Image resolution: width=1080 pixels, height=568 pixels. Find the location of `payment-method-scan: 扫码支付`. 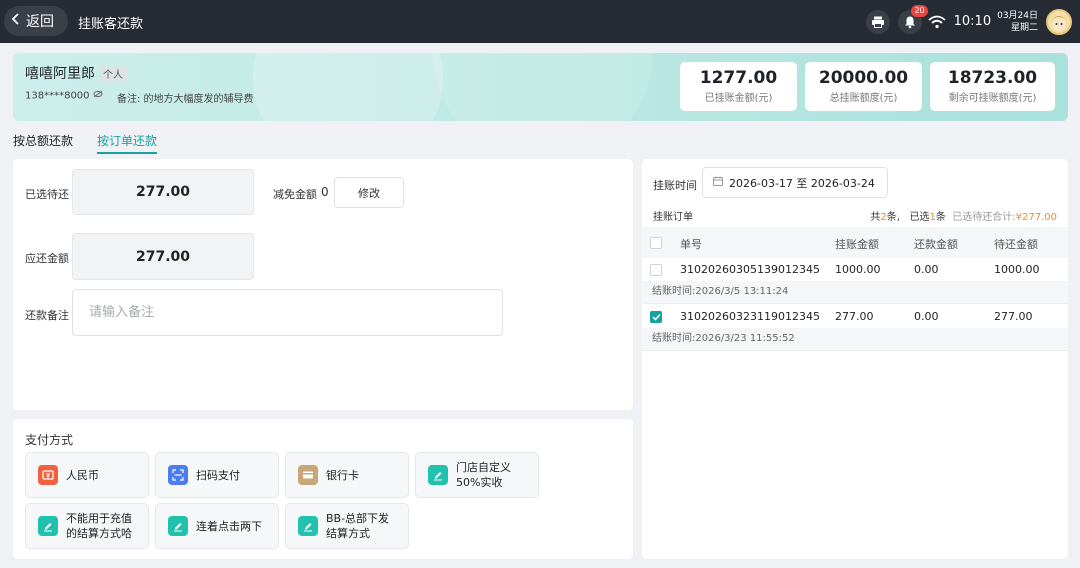

payment-method-scan: 扫码支付 is located at coordinates (217, 475).